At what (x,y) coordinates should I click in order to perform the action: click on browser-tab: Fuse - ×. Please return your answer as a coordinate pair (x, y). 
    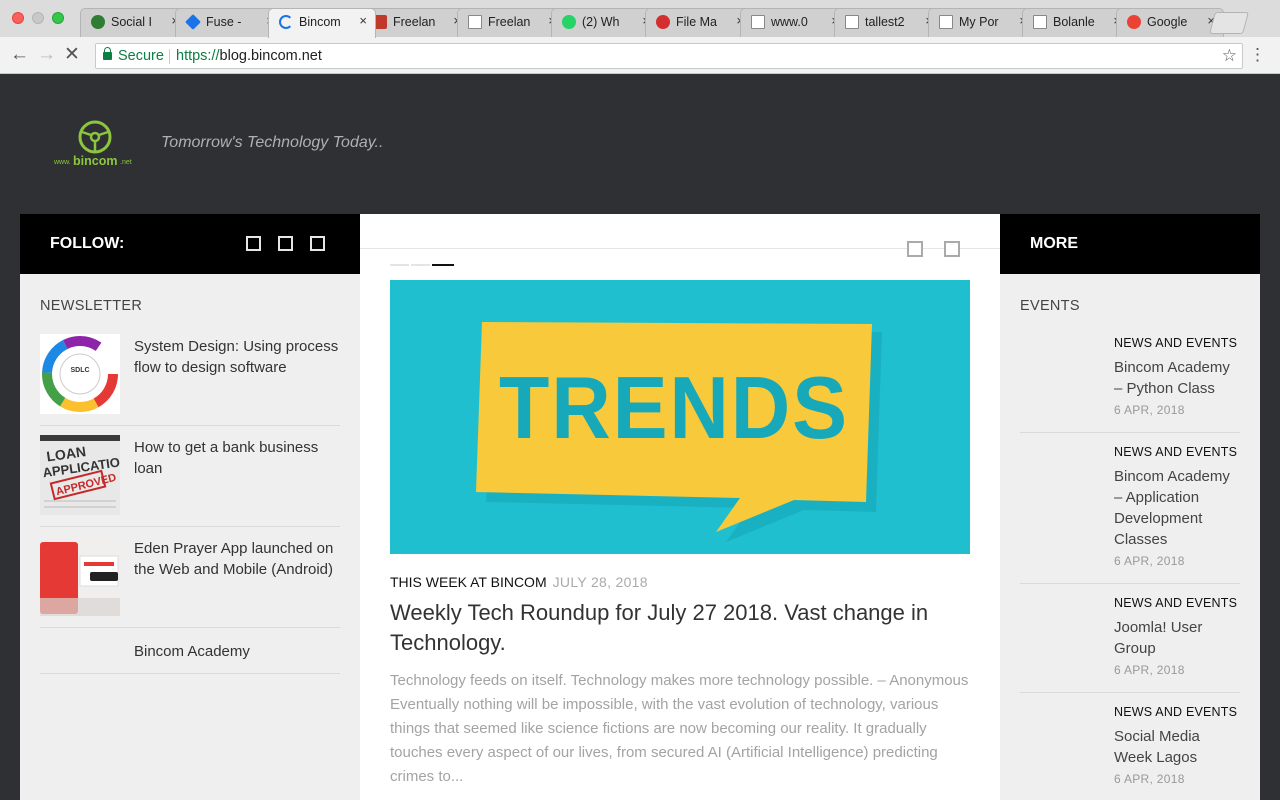
    Looking at the image, I should click on (229, 22).